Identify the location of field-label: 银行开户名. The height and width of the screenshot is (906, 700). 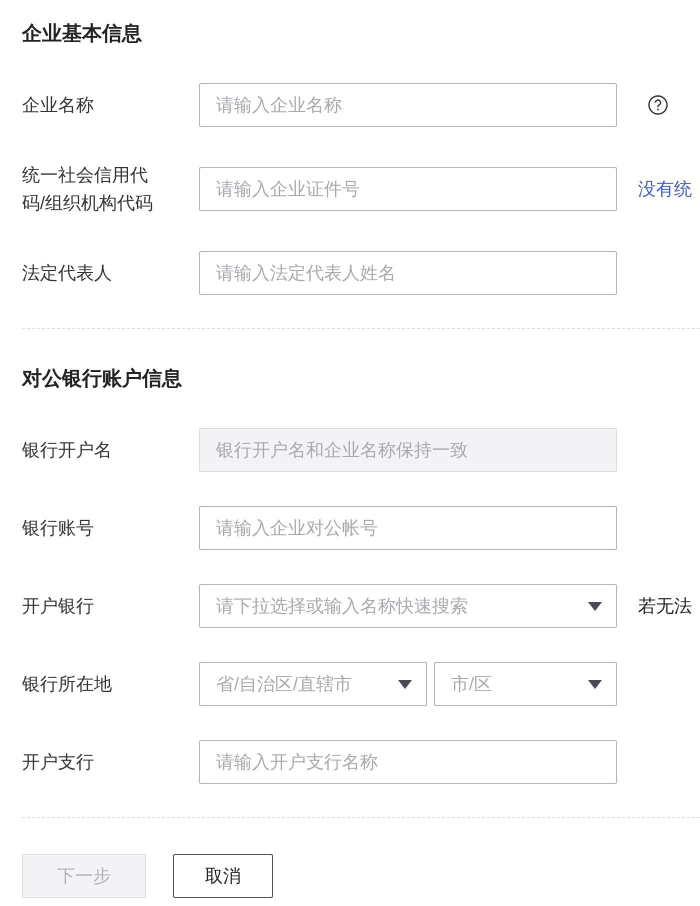
(67, 450).